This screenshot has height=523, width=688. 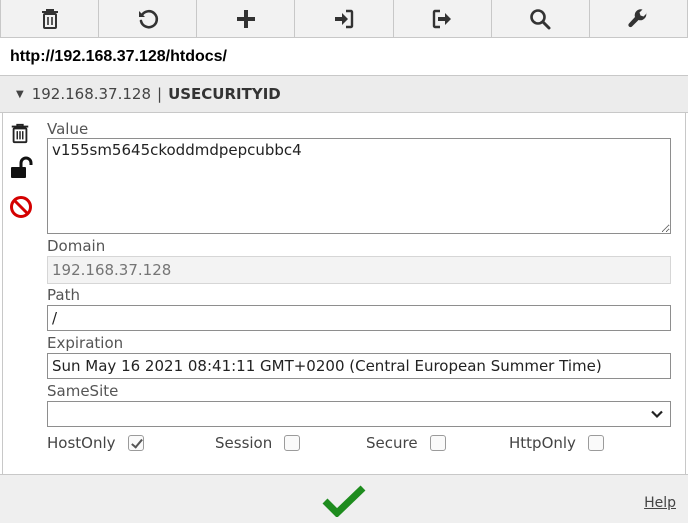 What do you see at coordinates (83, 391) in the screenshot?
I see `samesite-label: SameSite` at bounding box center [83, 391].